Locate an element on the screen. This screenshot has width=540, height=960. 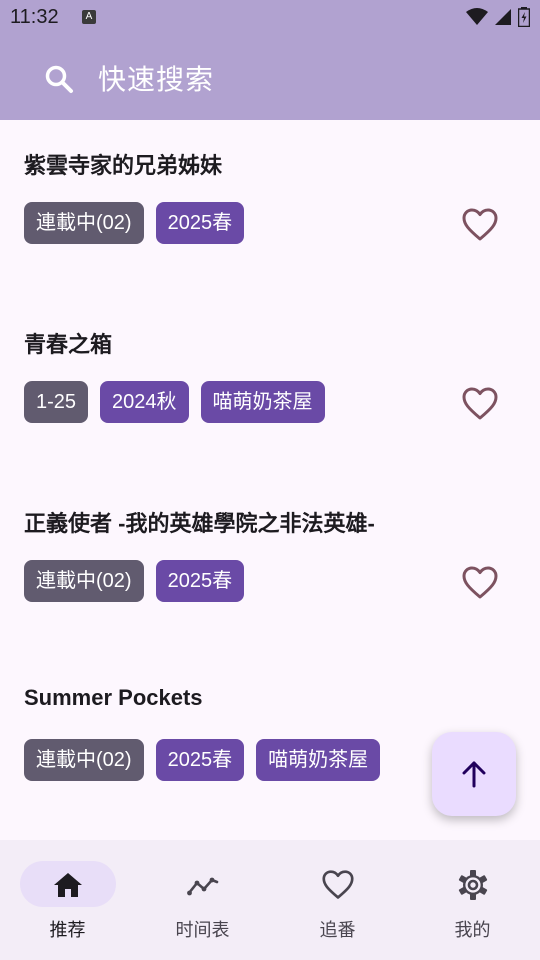
search-input: 快速搜索 is located at coordinates (156, 78).